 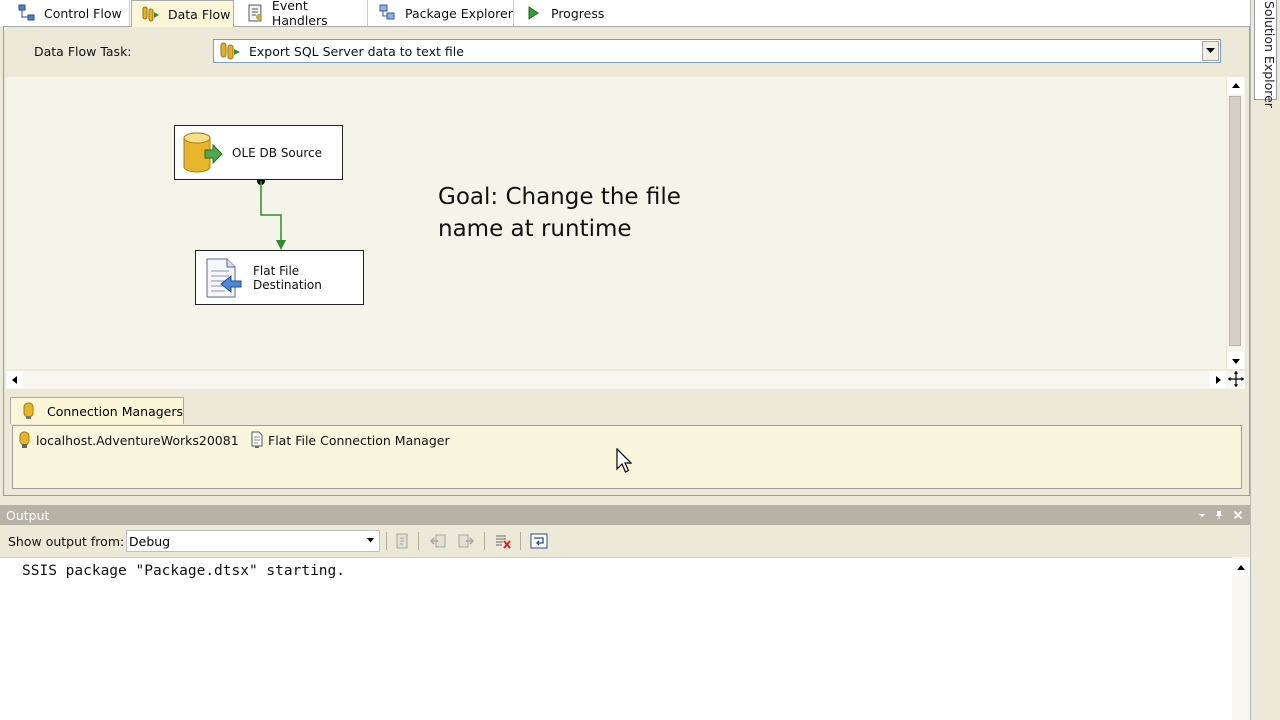 I want to click on previous-message-button, so click(x=438, y=541).